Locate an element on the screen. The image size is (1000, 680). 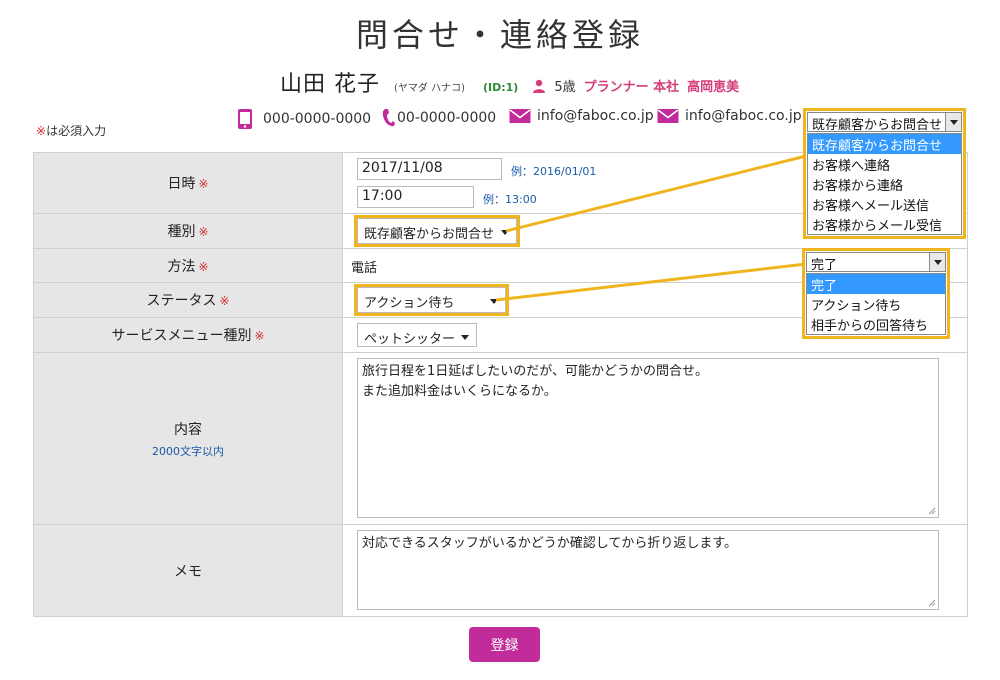
type-select: 既存顧客からお問合せ is located at coordinates (437, 231).